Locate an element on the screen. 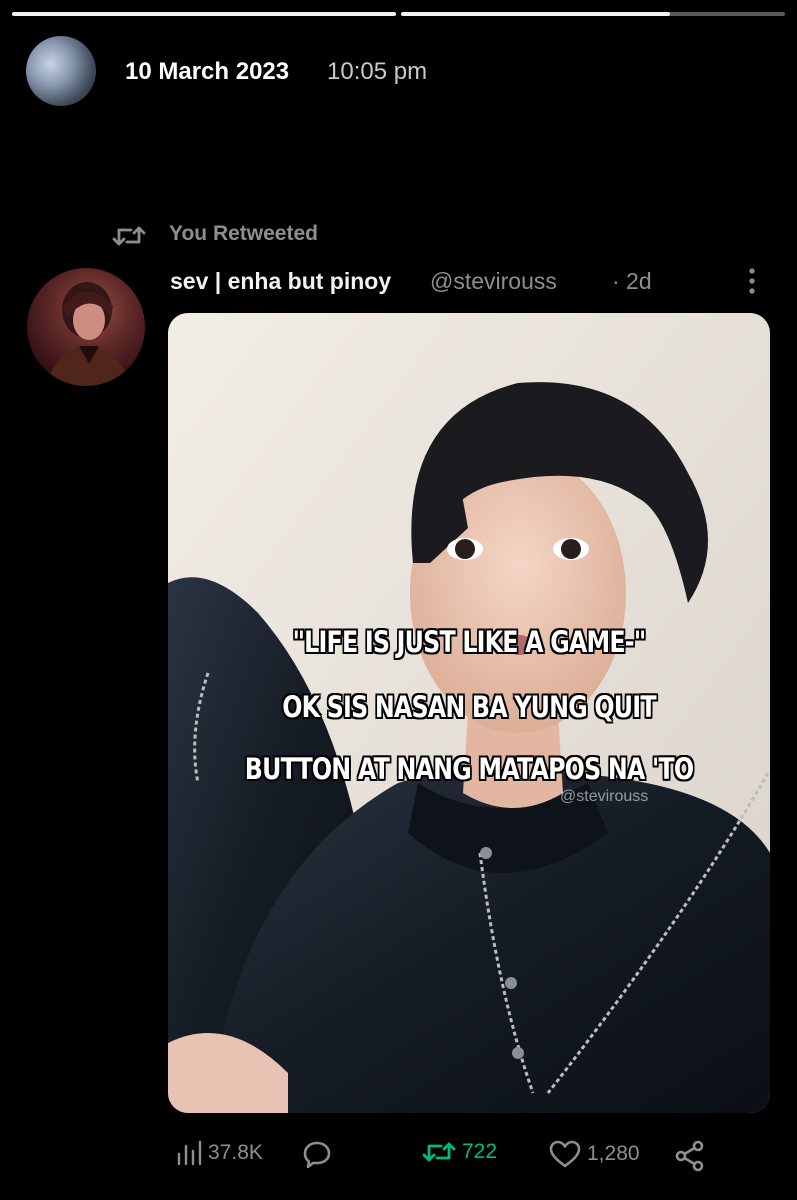 The image size is (797, 1200). author-avatar is located at coordinates (86, 327).